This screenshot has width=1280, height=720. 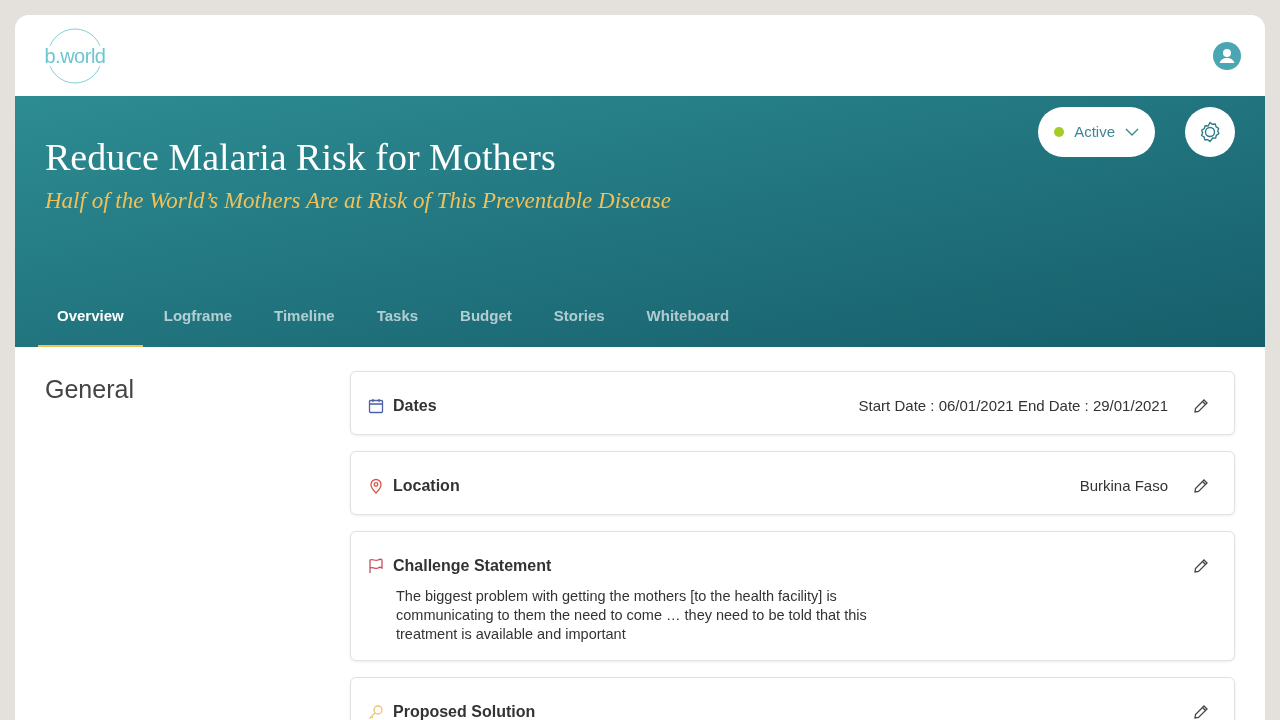 What do you see at coordinates (1013, 405) in the screenshot?
I see `card-value: Start Date : 06/01/2021 End Date : 29/01/2021` at bounding box center [1013, 405].